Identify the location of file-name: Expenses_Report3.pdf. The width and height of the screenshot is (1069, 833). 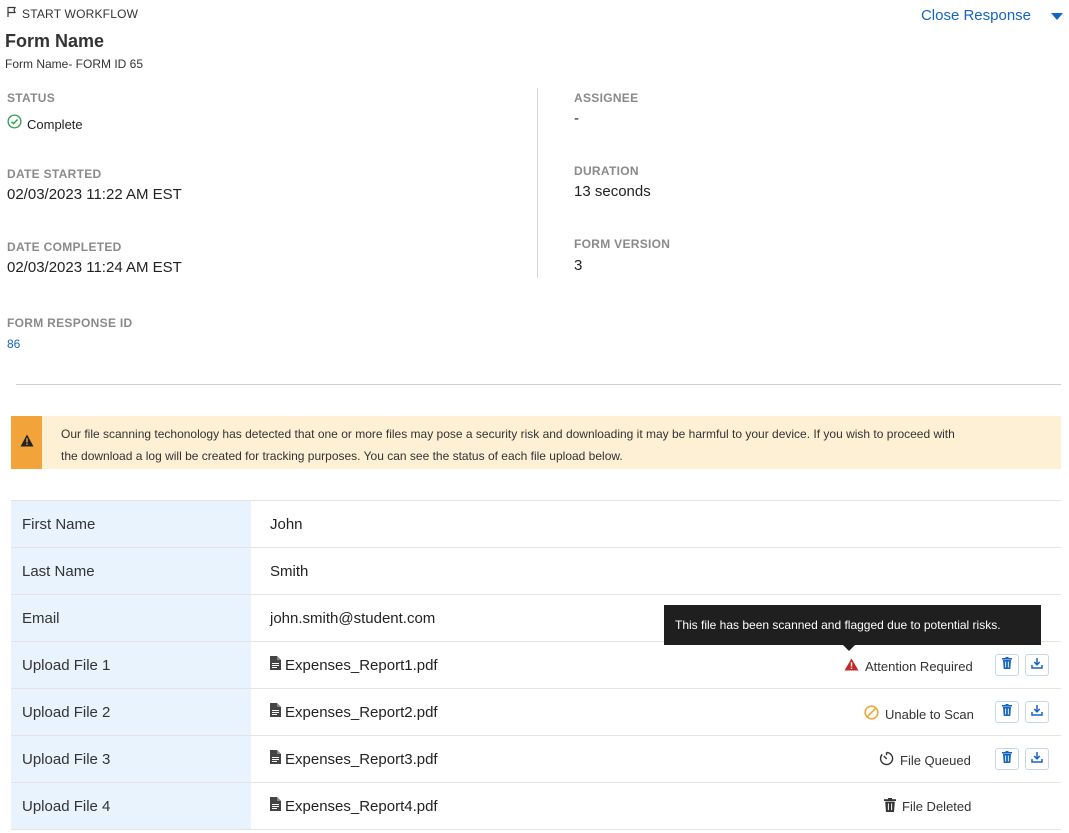
(361, 759).